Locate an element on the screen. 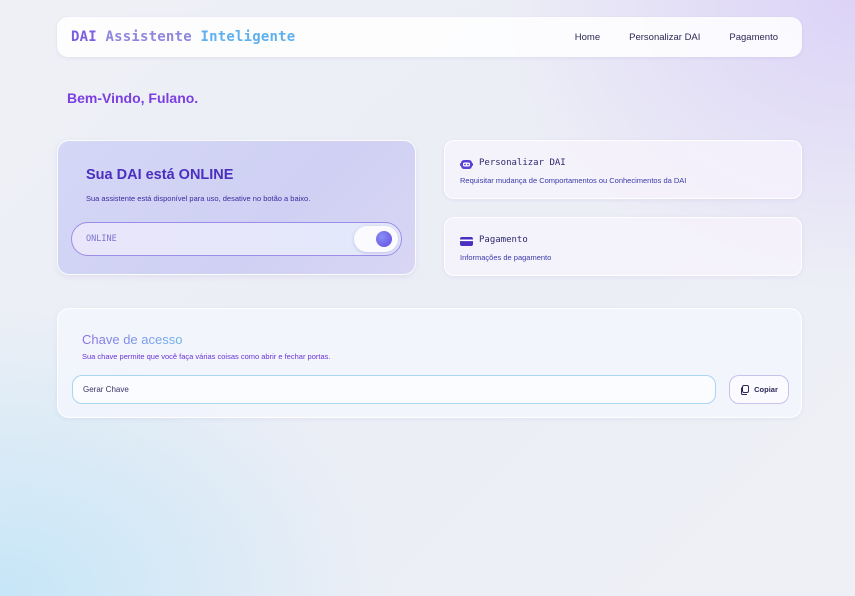 The width and height of the screenshot is (855, 596). personalizar-card-header: Personalizar DAI is located at coordinates (513, 163).